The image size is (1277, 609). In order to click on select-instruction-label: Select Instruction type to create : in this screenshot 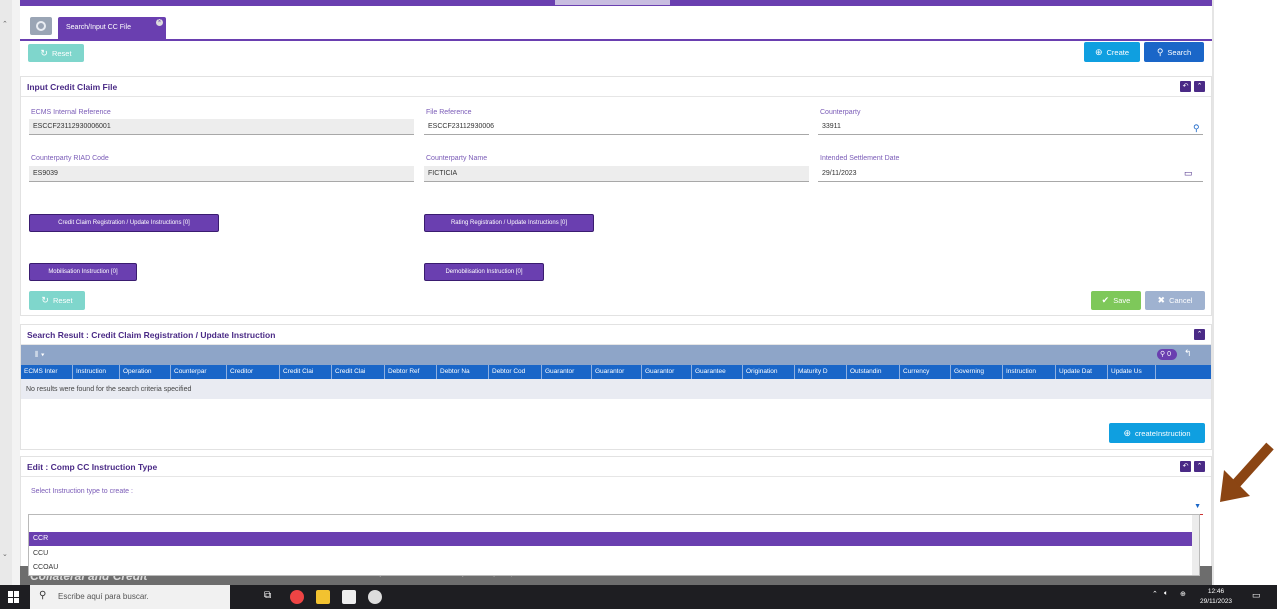, I will do `click(82, 491)`.